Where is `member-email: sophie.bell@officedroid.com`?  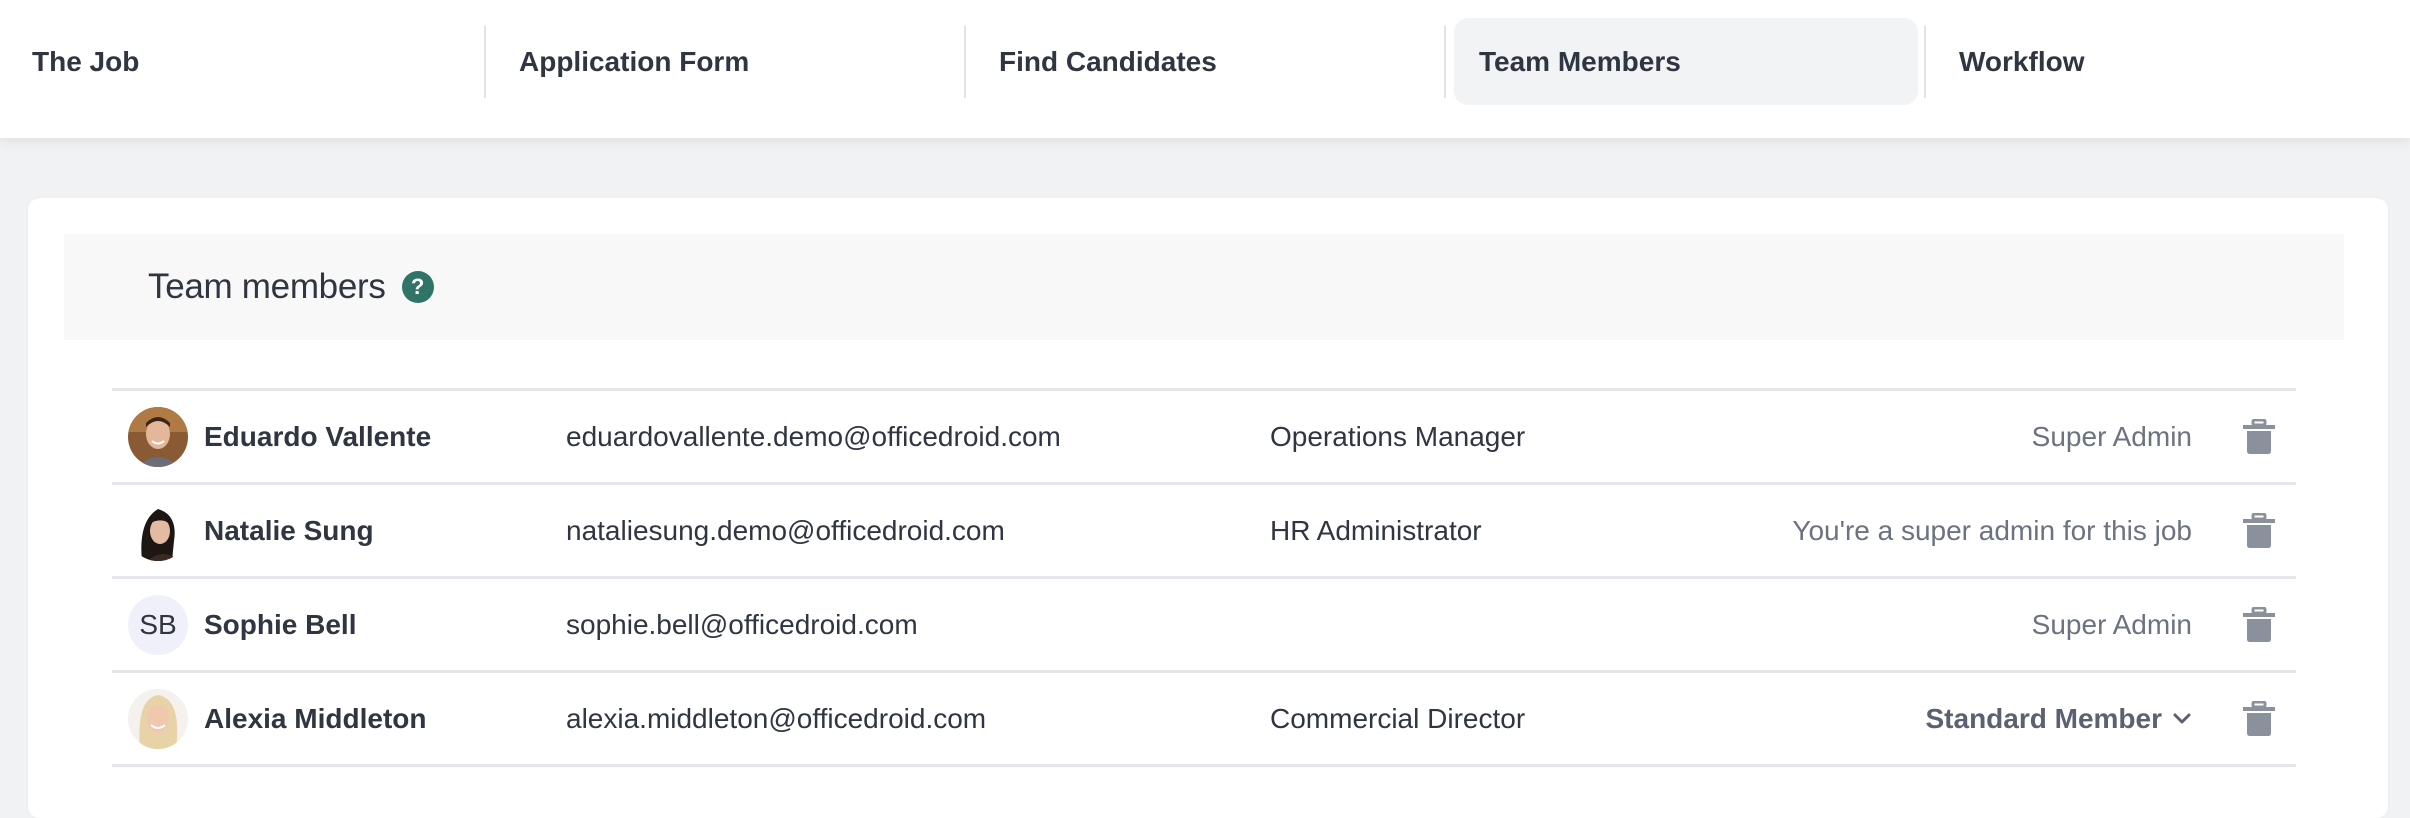
member-email: sophie.bell@officedroid.com is located at coordinates (742, 624).